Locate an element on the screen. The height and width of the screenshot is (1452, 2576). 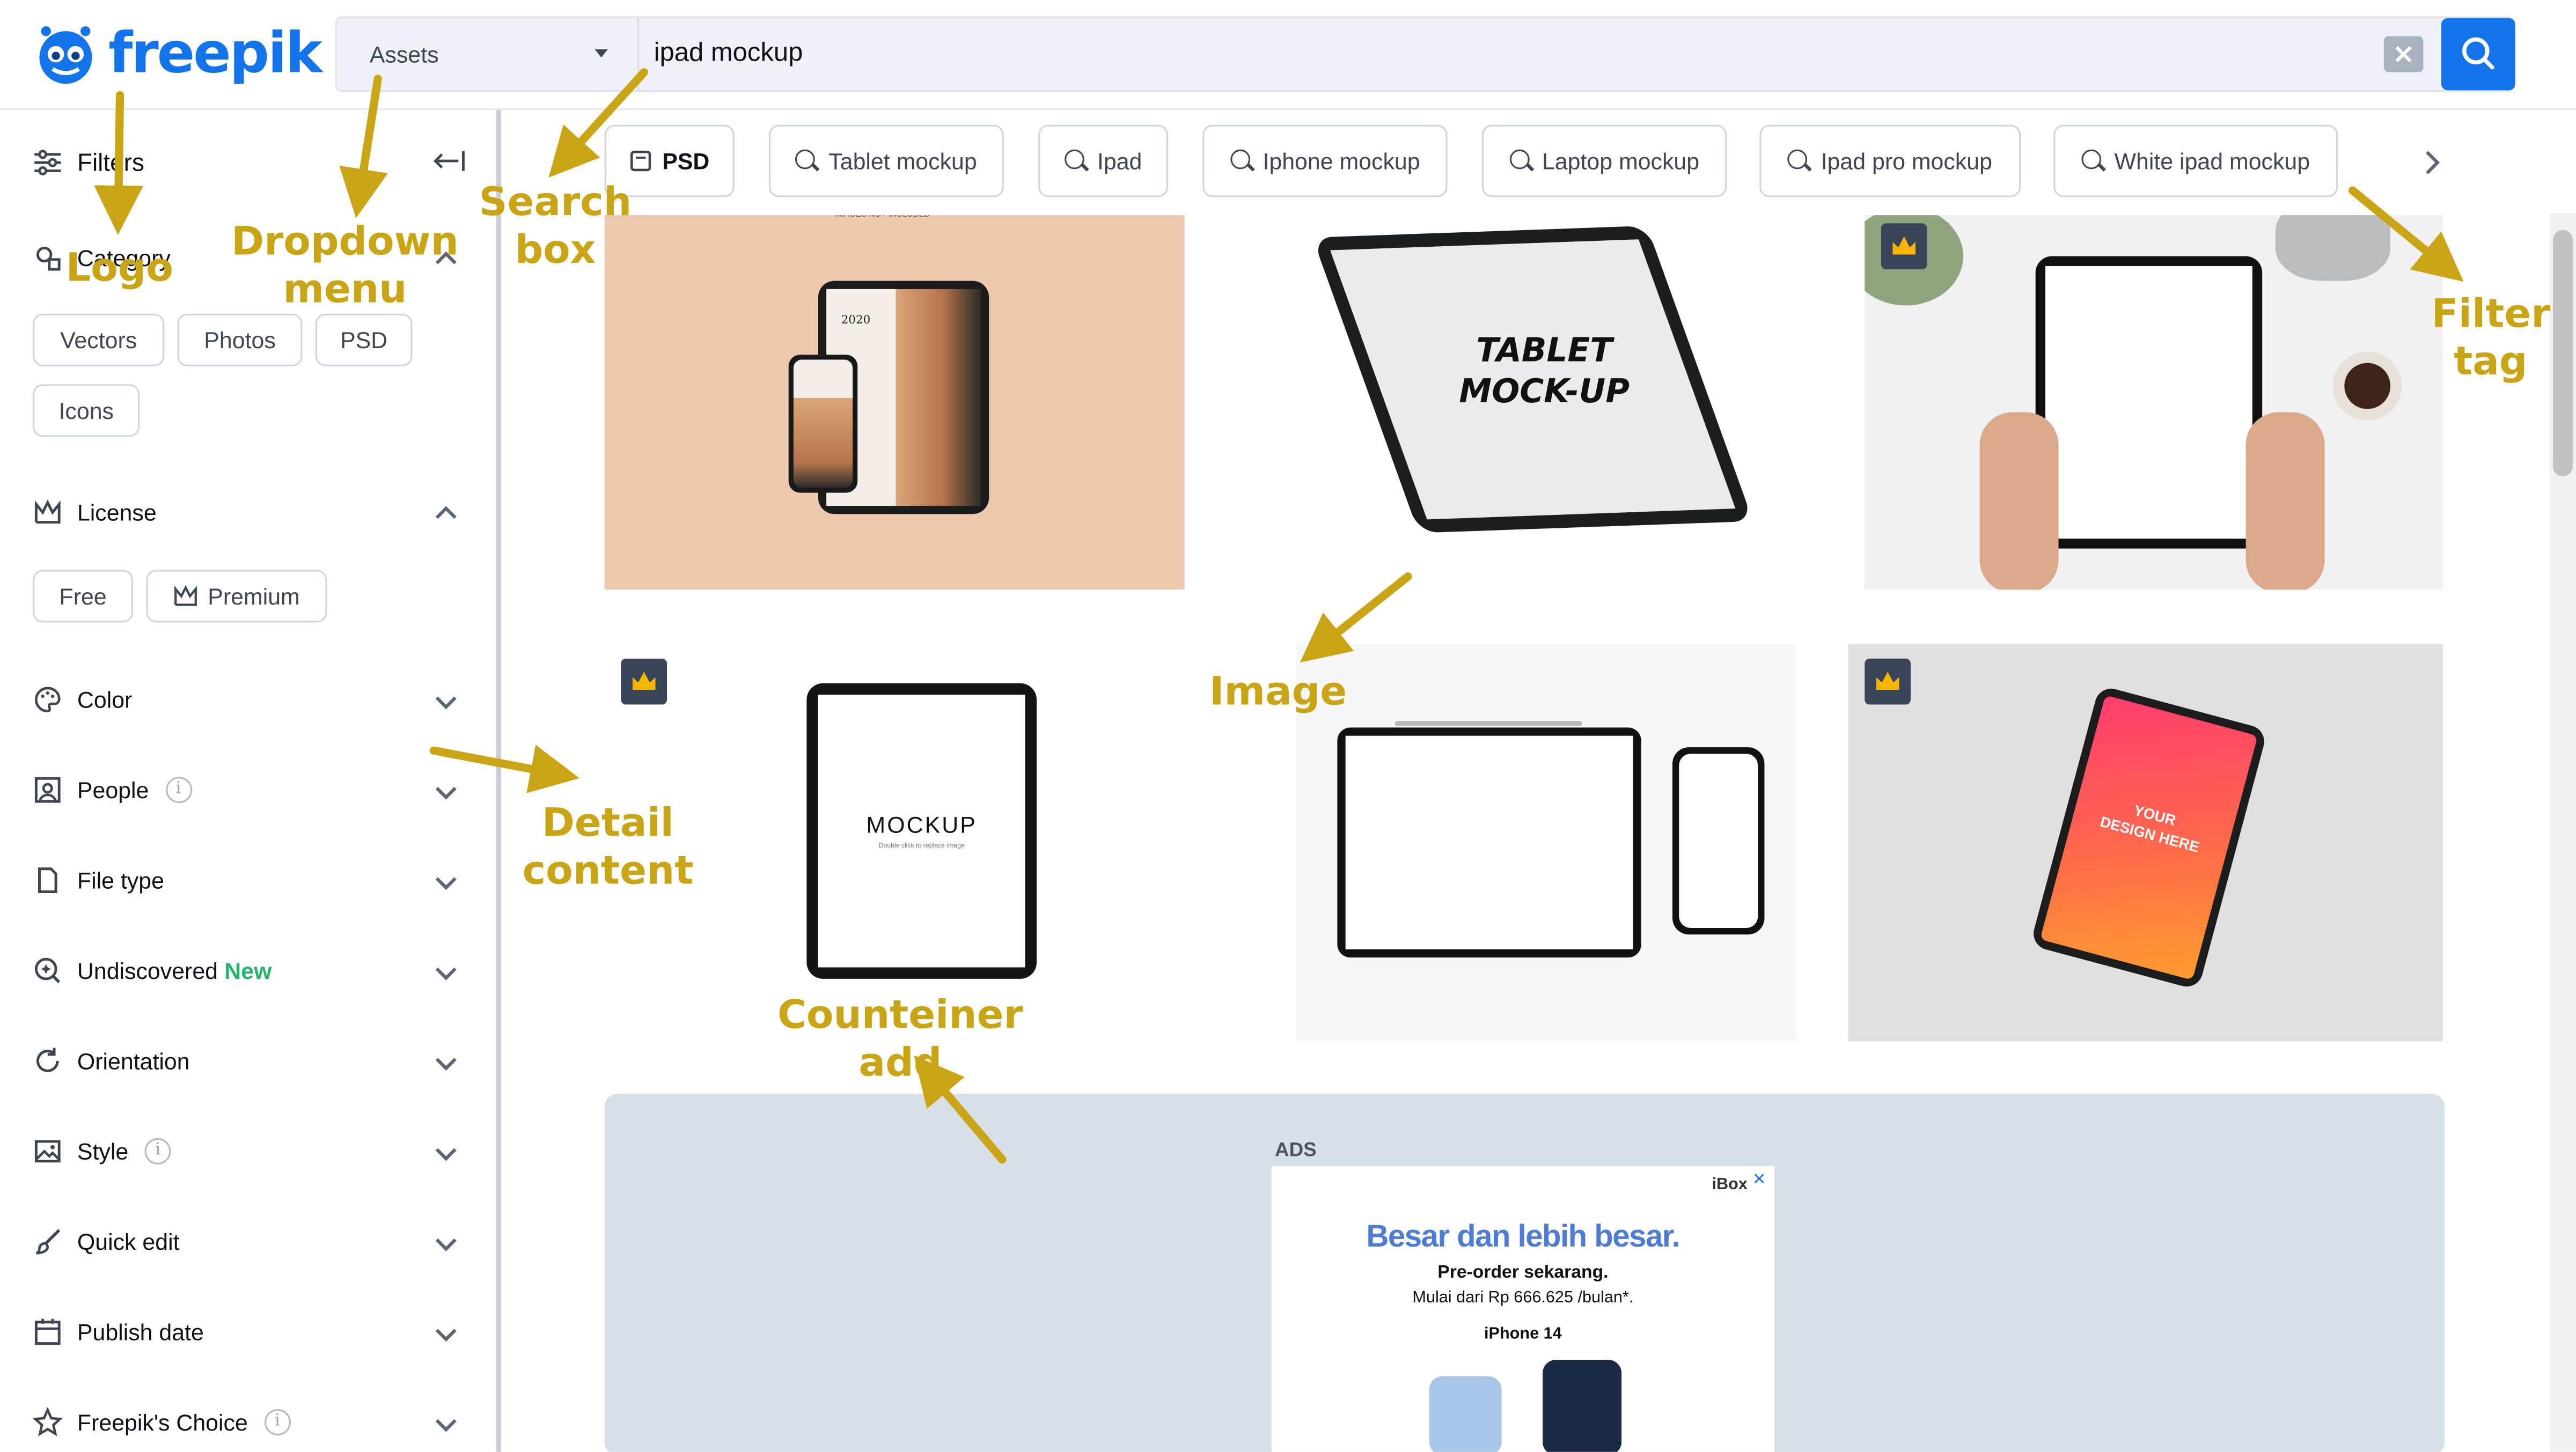
annotation-text: menu is located at coordinates (345, 289).